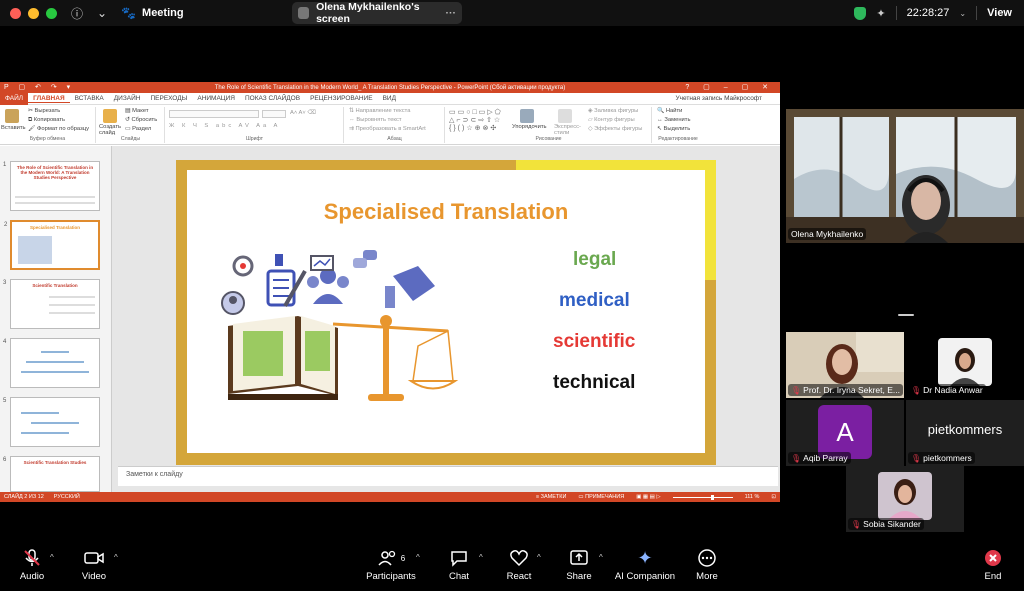 This screenshot has width=1024, height=591. I want to click on section-button: ▭ Раздел, so click(138, 129).